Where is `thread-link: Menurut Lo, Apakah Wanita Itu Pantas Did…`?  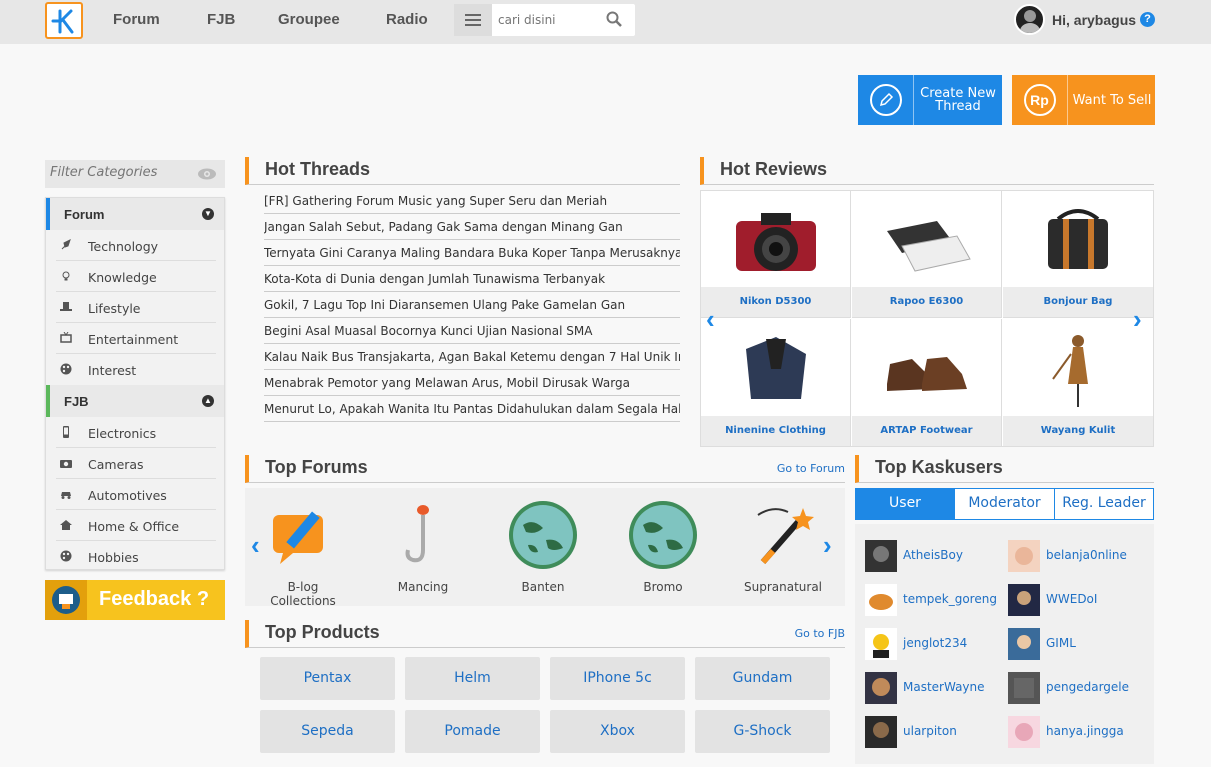
thread-link: Menurut Lo, Apakah Wanita Itu Pantas Did… is located at coordinates (472, 409).